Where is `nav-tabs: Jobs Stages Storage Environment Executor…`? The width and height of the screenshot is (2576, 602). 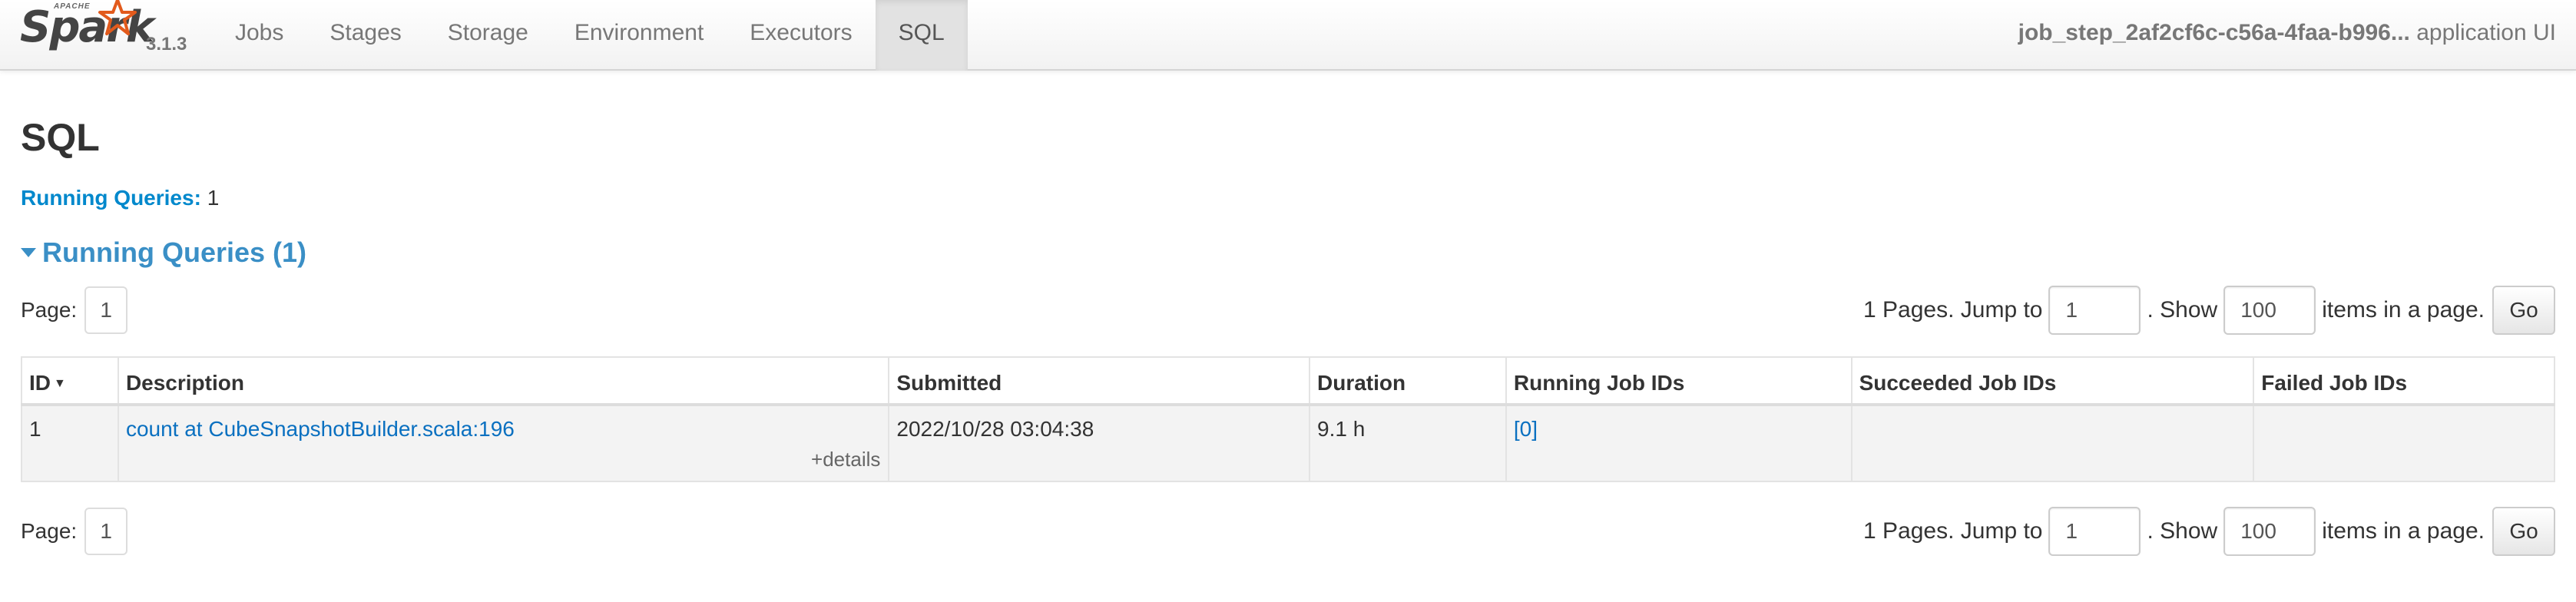 nav-tabs: Jobs Stages Storage Environment Executor… is located at coordinates (590, 36).